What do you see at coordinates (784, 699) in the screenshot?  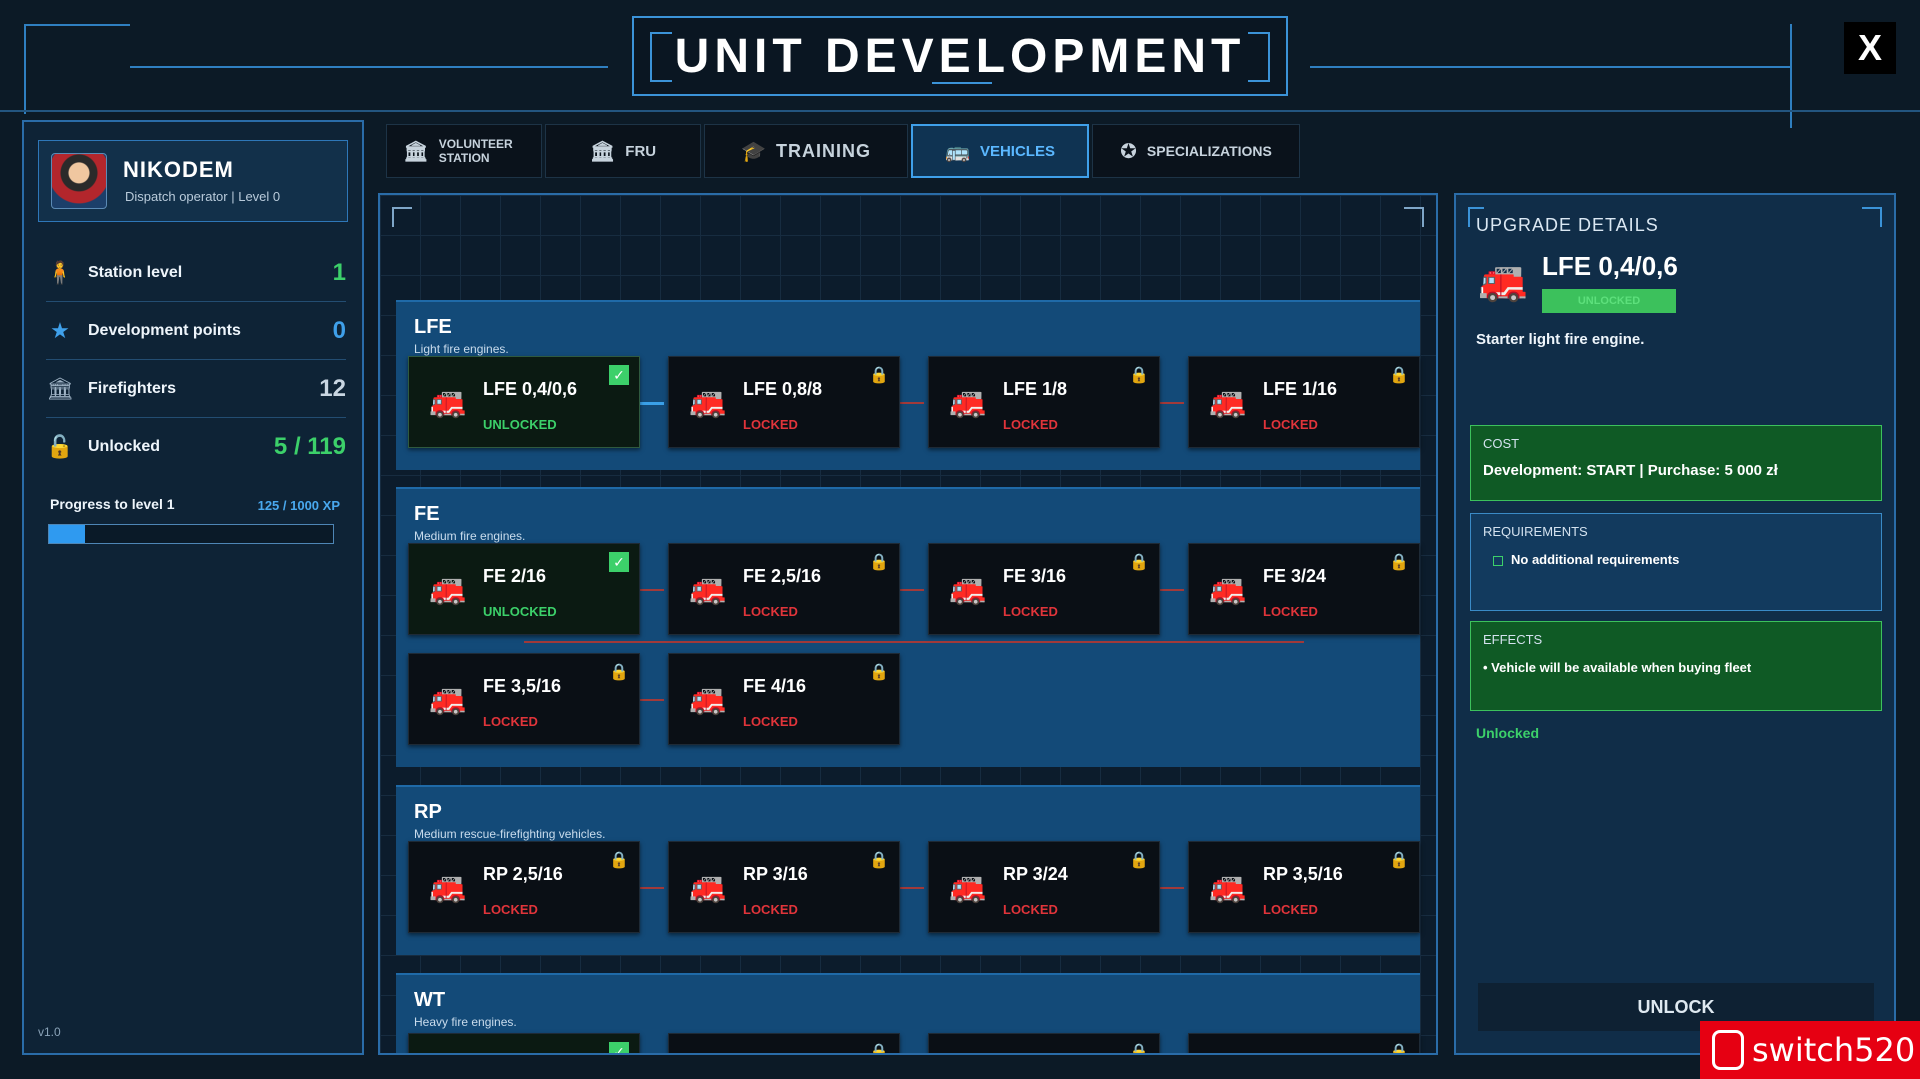 I see `vehicle-node: 🚒 FE 4/16 LOCKED 🔒` at bounding box center [784, 699].